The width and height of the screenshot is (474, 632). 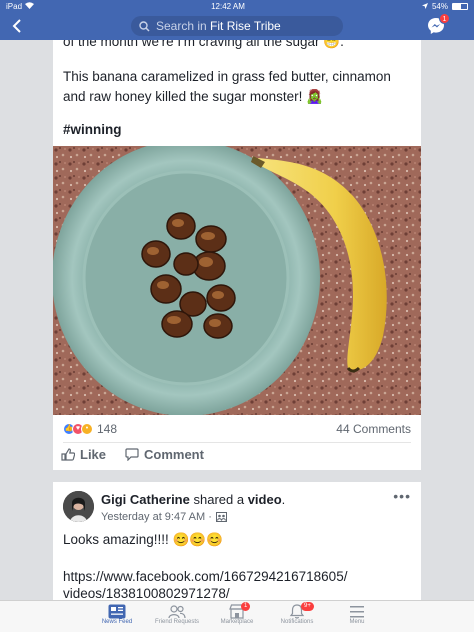 I want to click on comment-icon, so click(x=132, y=454).